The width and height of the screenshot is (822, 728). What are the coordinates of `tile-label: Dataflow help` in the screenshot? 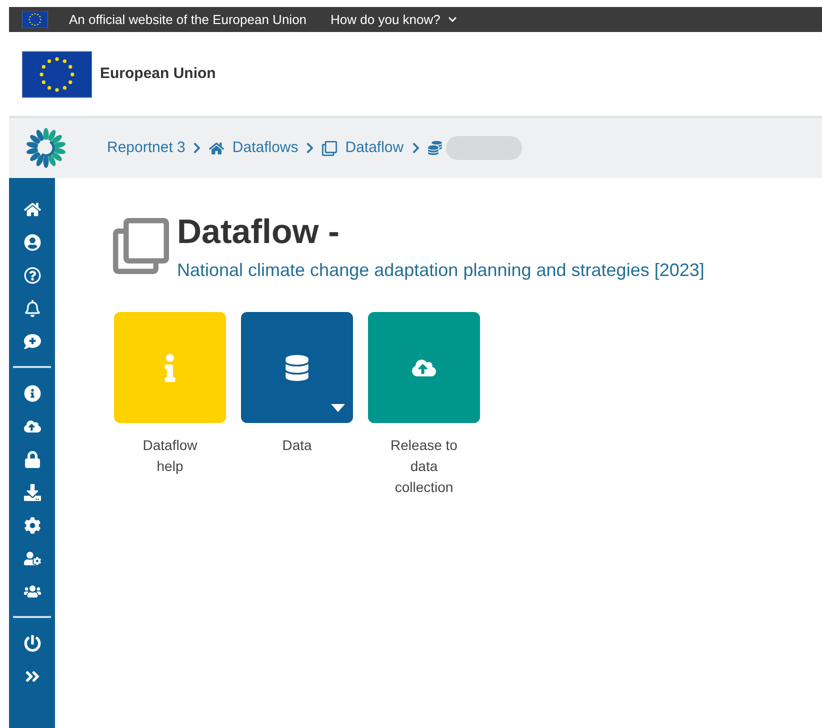 It's located at (170, 456).